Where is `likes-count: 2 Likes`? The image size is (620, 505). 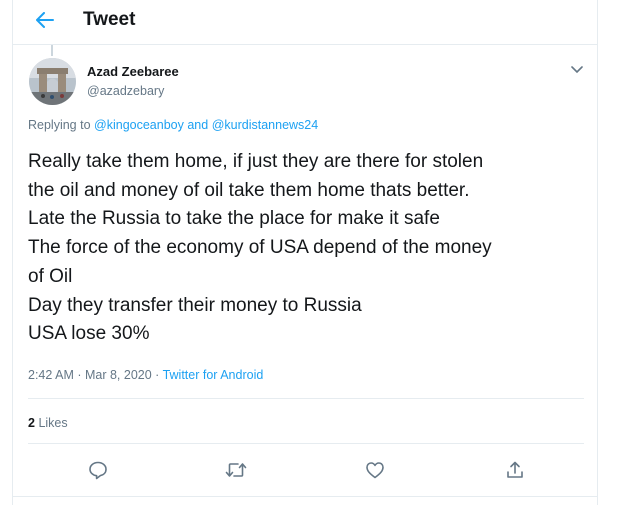
likes-count: 2 Likes is located at coordinates (48, 423).